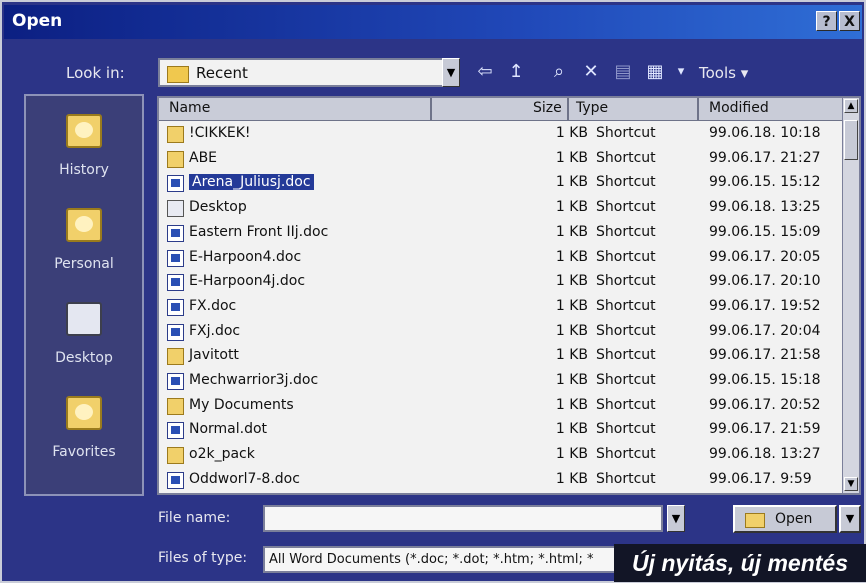  I want to click on history-icon, so click(84, 131).